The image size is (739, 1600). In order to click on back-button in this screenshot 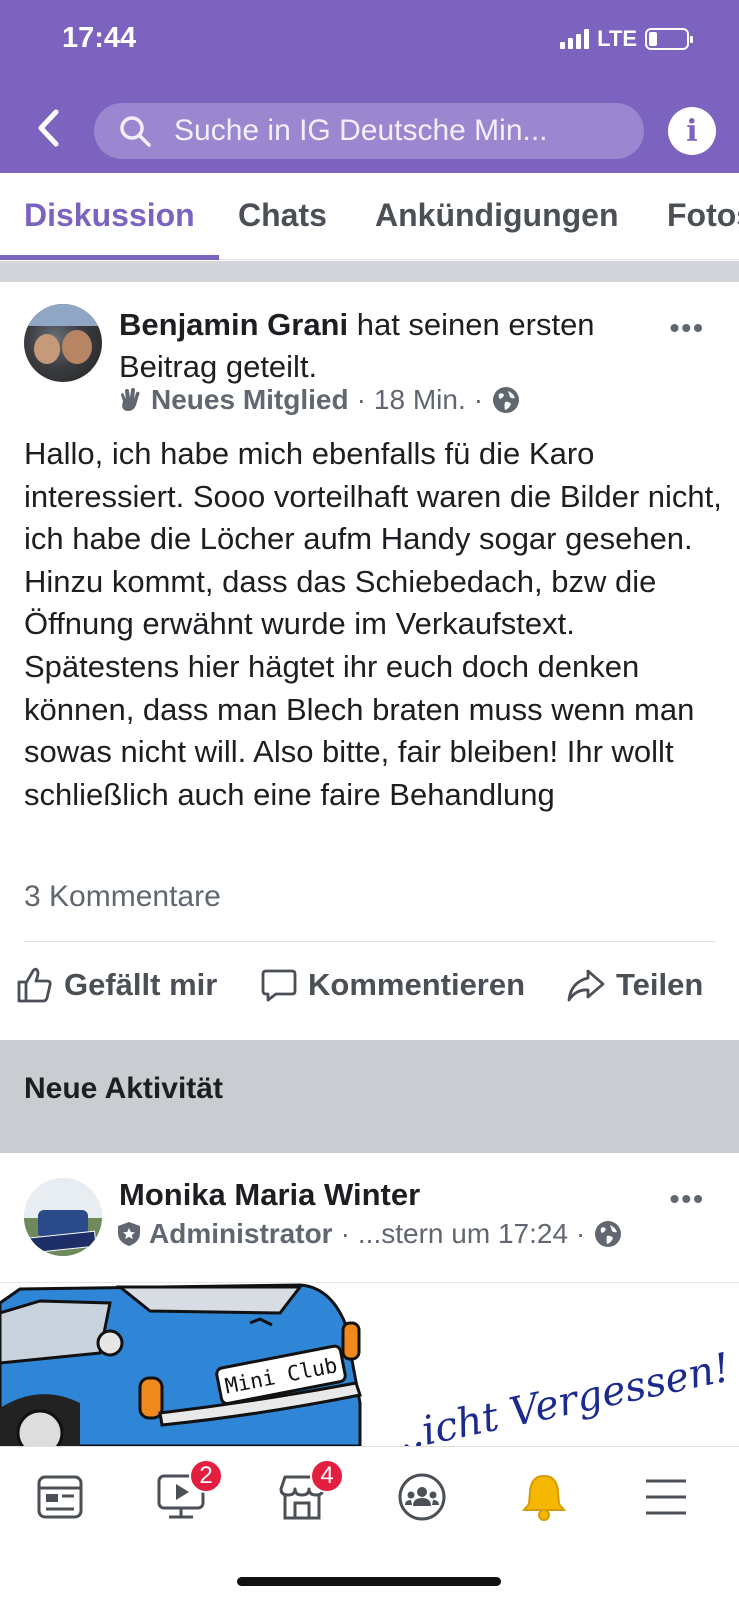, I will do `click(48, 128)`.